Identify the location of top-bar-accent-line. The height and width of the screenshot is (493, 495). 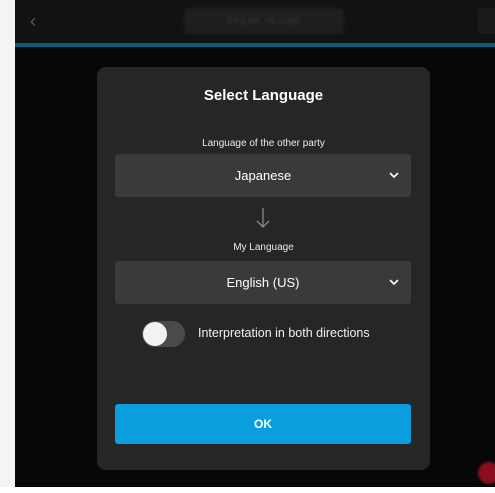
(255, 45).